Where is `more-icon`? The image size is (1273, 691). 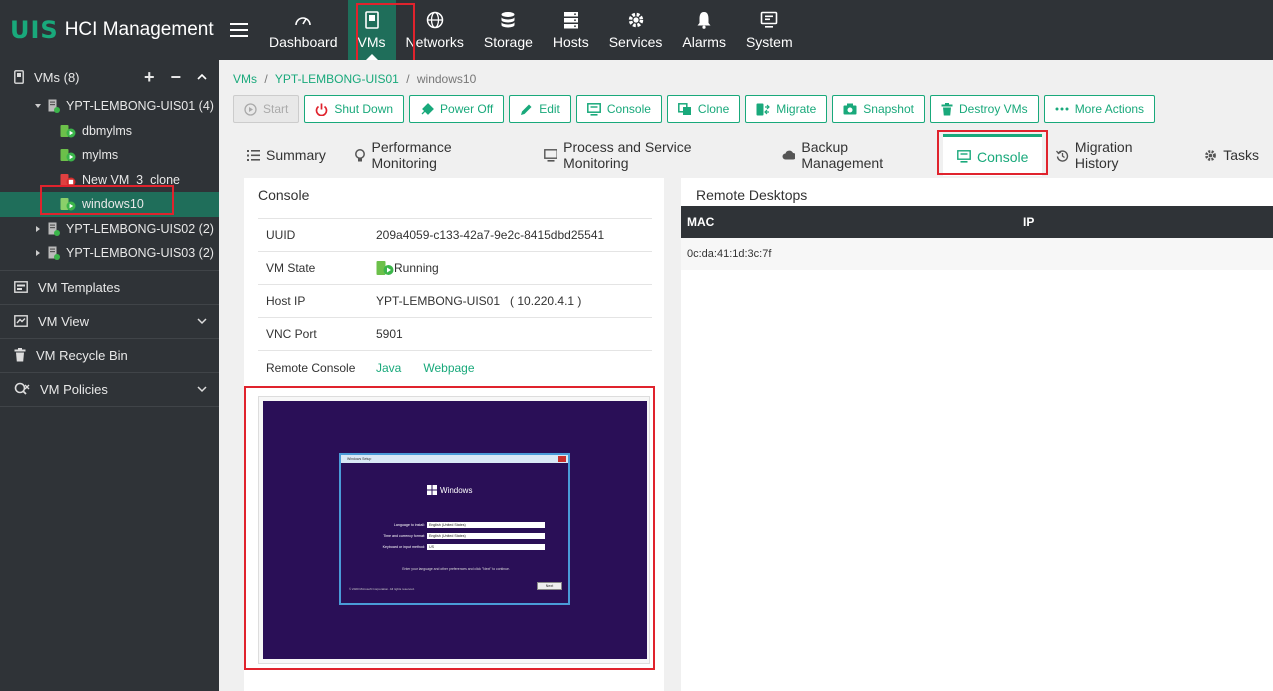 more-icon is located at coordinates (1062, 109).